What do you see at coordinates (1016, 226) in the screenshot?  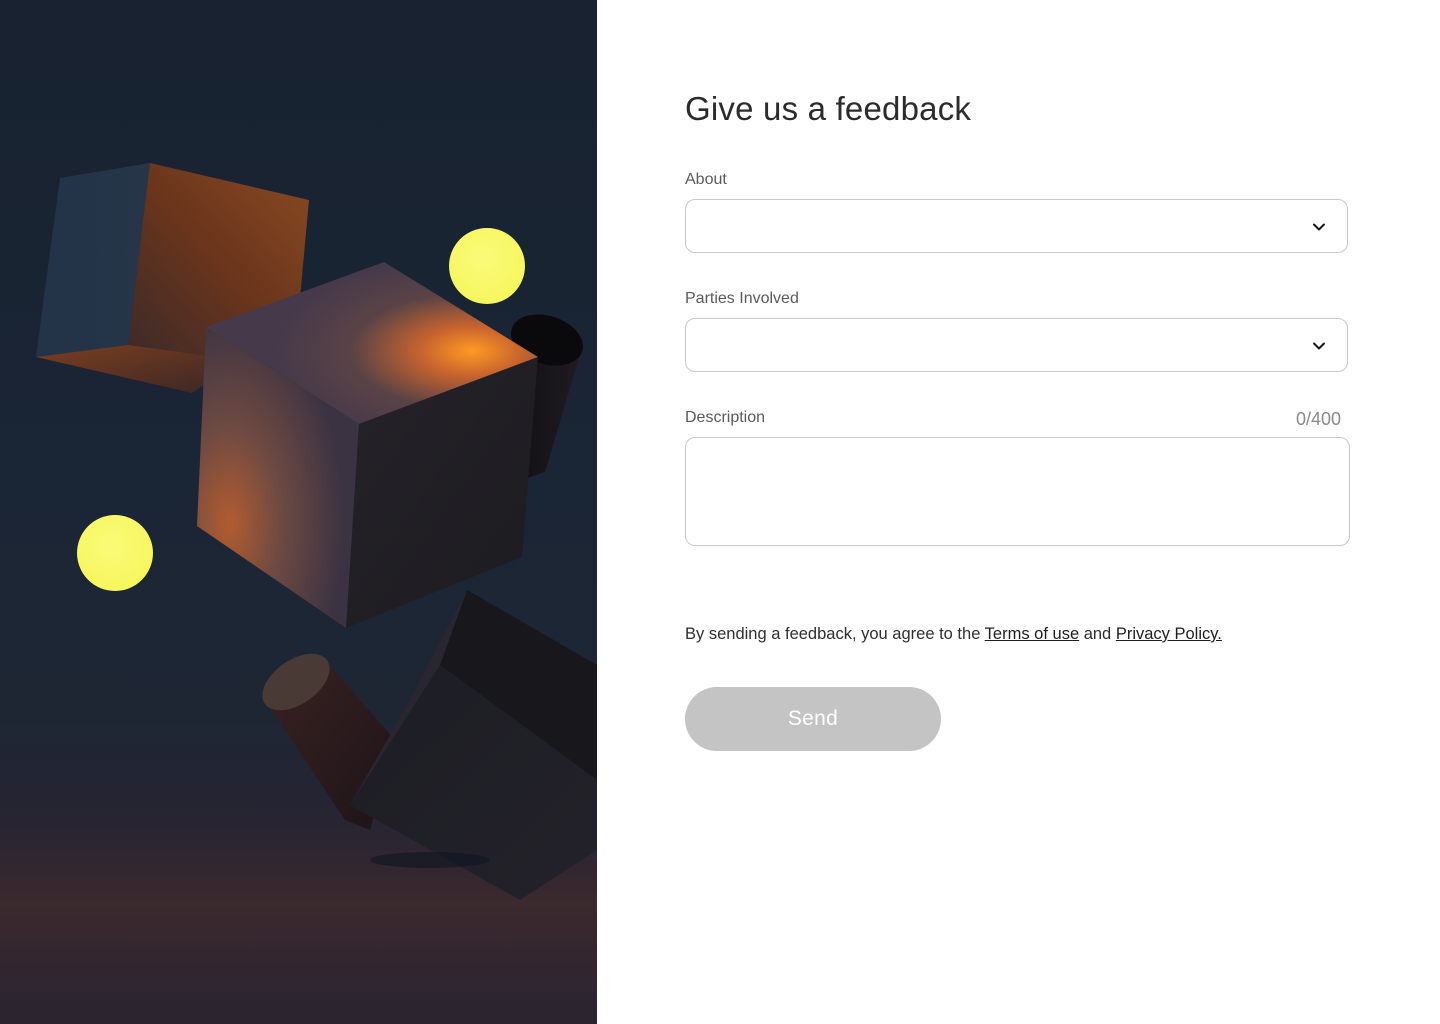 I see `about-select` at bounding box center [1016, 226].